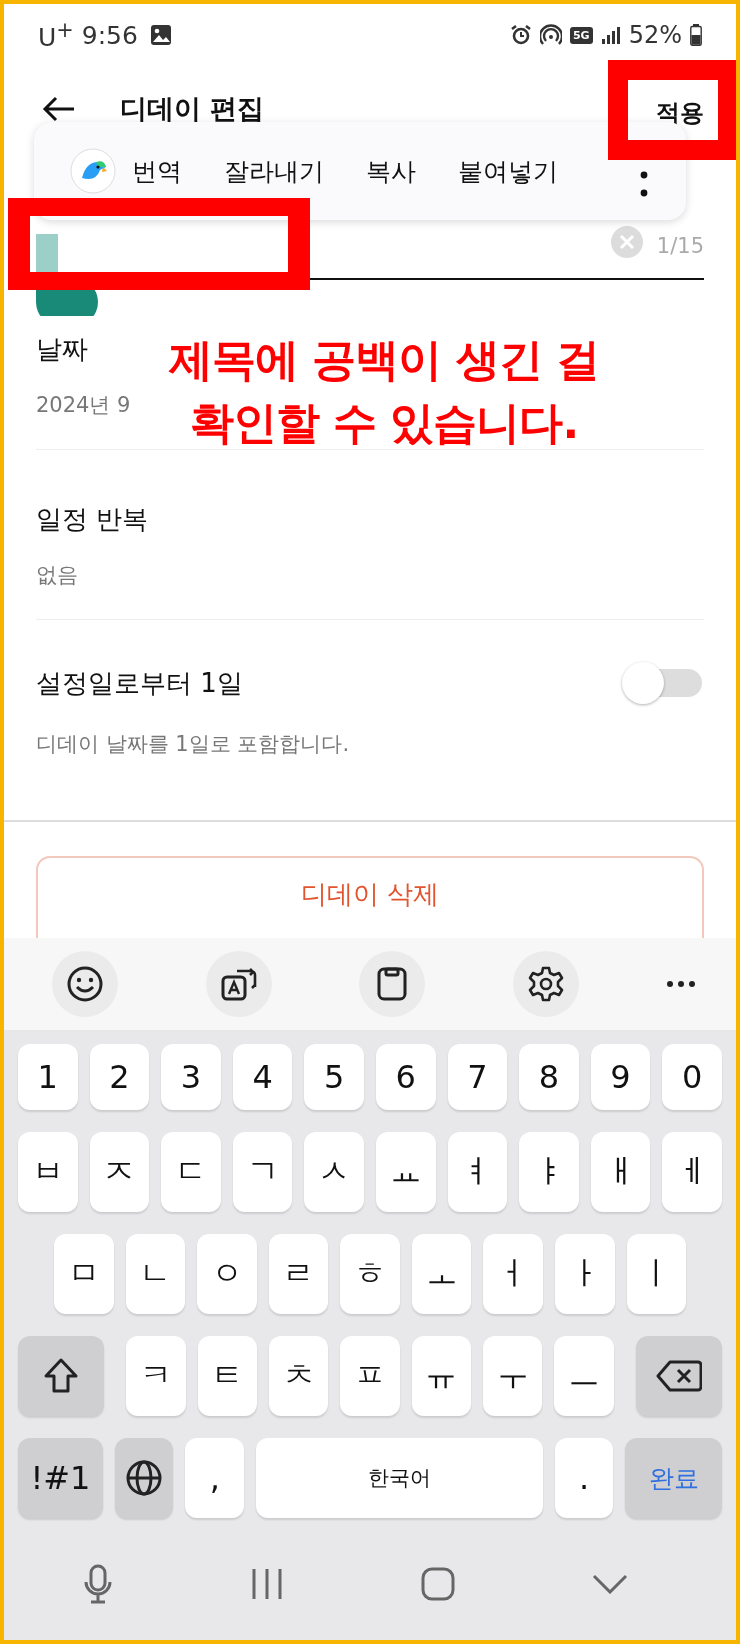 This screenshot has height=1644, width=740. What do you see at coordinates (384, 360) in the screenshot?
I see `annotation-text: 제목에 공백이 생긴 걸` at bounding box center [384, 360].